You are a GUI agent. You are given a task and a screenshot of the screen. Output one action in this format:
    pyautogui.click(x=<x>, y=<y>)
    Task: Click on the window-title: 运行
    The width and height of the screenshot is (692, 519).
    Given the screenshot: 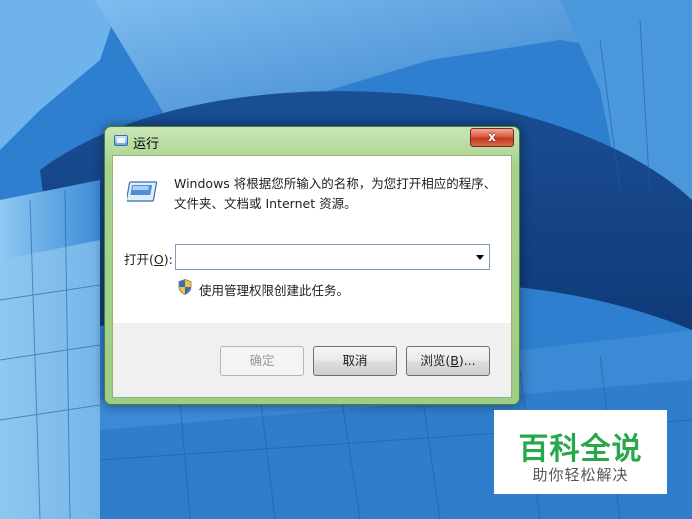 What is the action you would take?
    pyautogui.click(x=146, y=144)
    